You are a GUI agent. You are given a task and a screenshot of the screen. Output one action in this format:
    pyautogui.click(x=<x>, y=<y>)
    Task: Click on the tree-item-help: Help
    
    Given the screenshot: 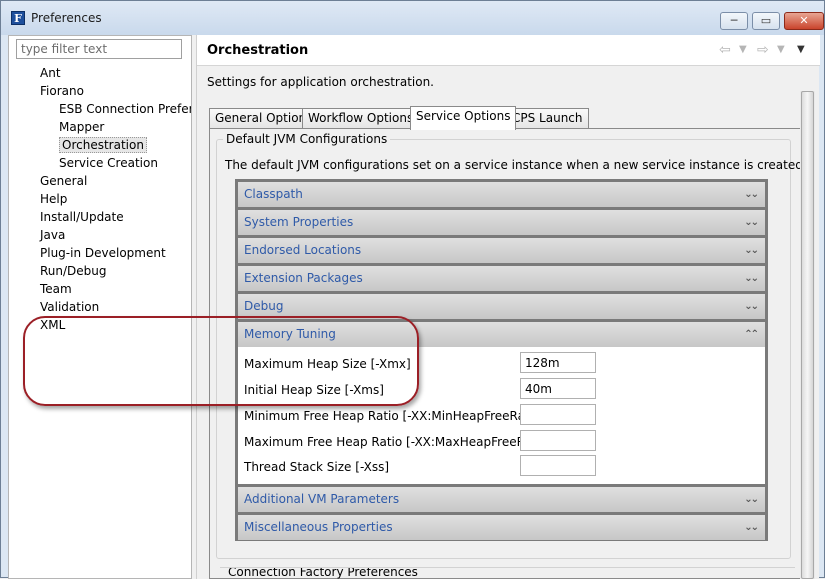 What is the action you would take?
    pyautogui.click(x=100, y=199)
    